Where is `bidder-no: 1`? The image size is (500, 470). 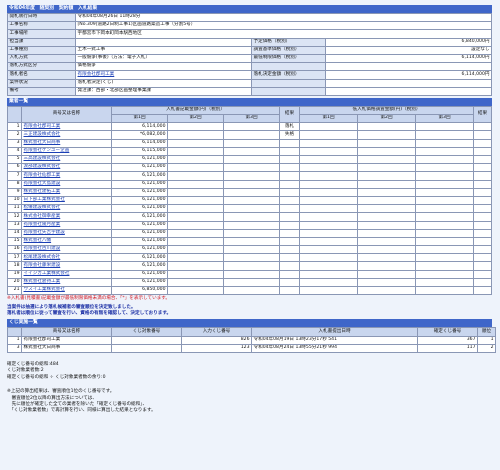
bidder-no: 1 is located at coordinates (14, 127).